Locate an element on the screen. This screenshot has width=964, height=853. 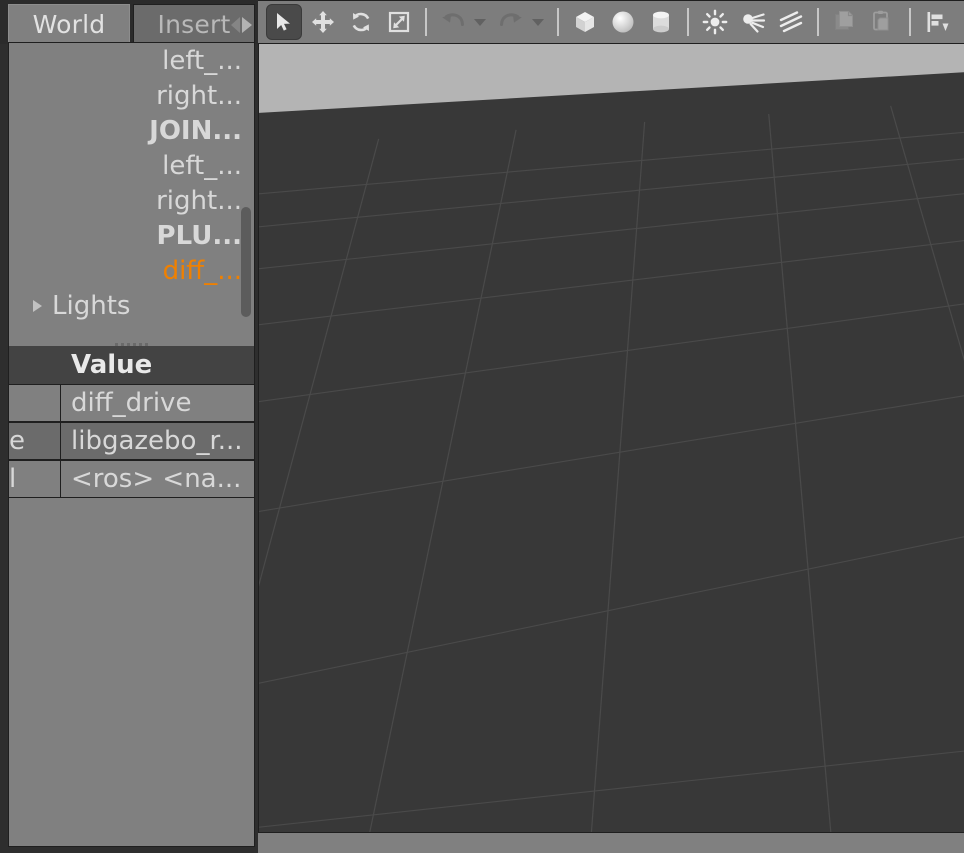
cell-name: l is located at coordinates (35, 479).